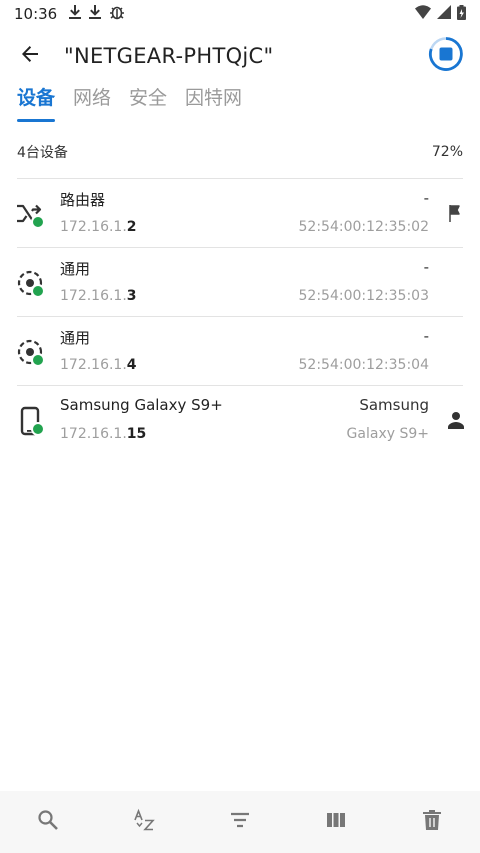 This screenshot has height=853, width=480. I want to click on device-row-generic: 通用 172.16.1.4 - 52:54:00:12:35:04, so click(240, 351).